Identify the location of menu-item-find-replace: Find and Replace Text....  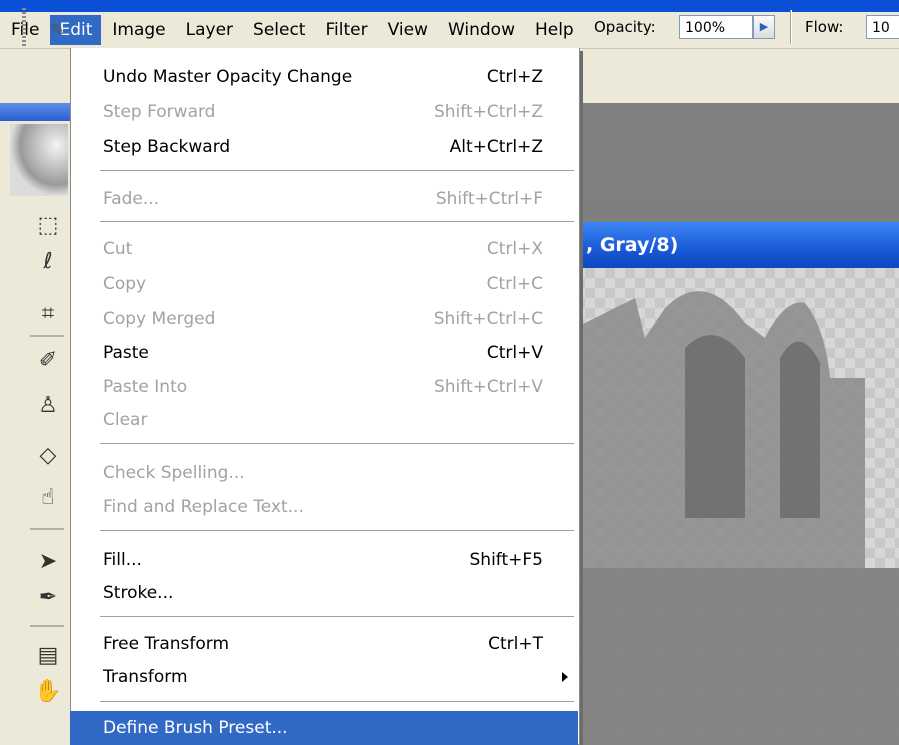
(324, 507).